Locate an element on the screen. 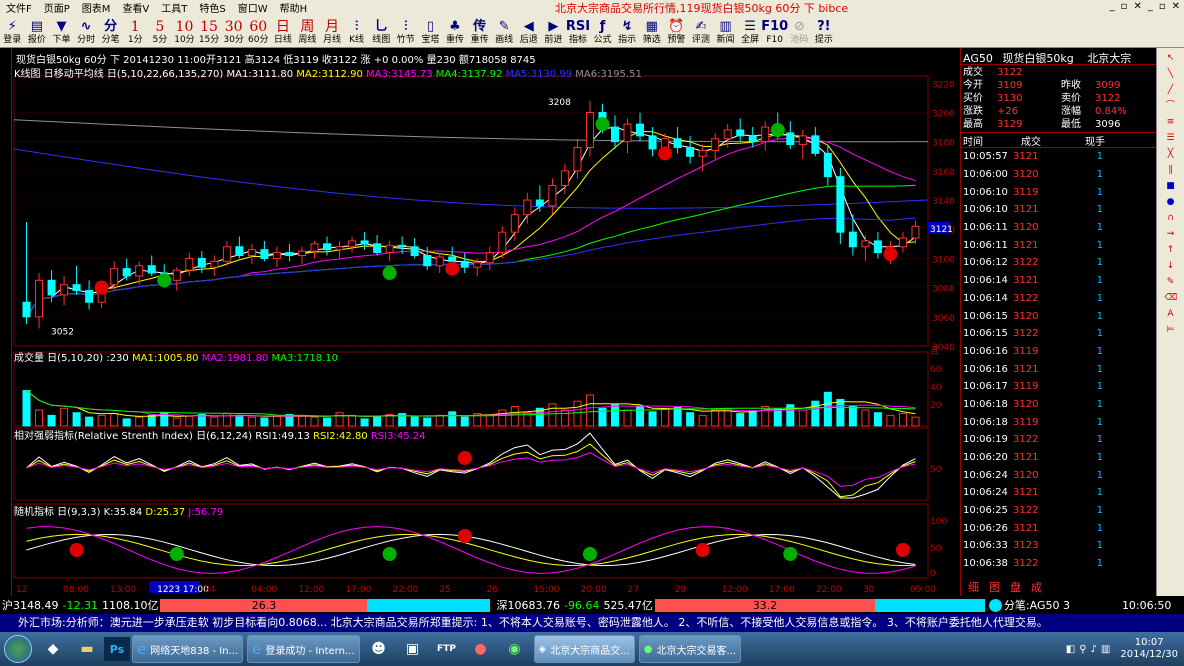  toolbar-button-11: 日日线 is located at coordinates (283, 31).